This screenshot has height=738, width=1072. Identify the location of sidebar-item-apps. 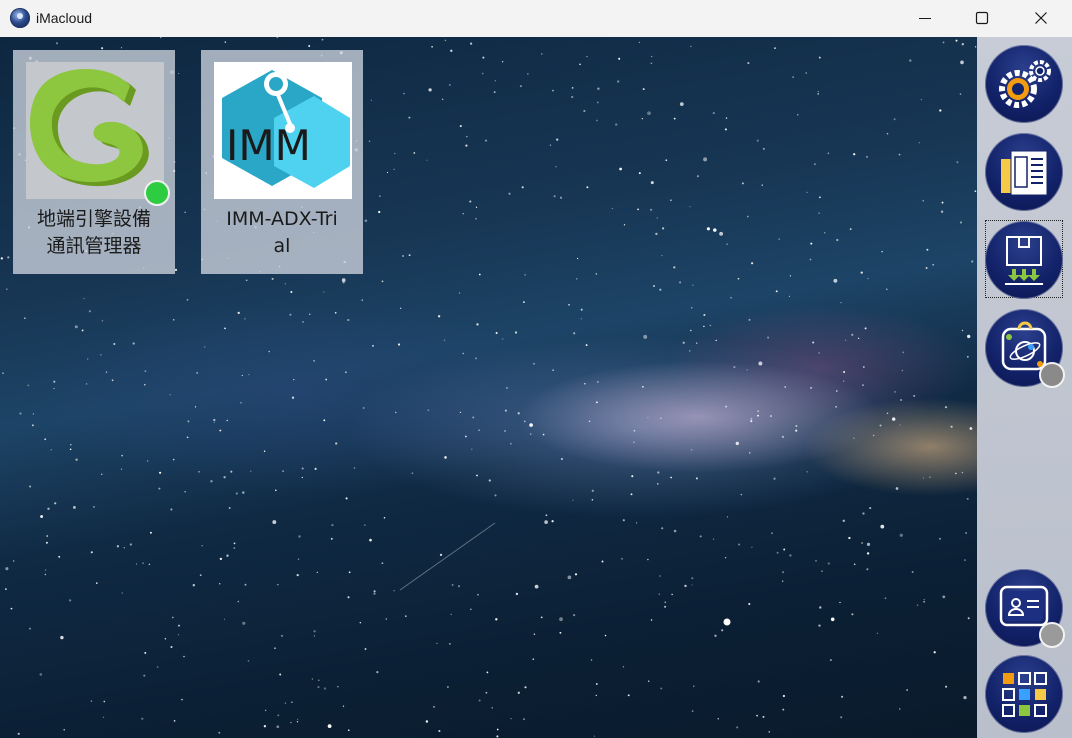
(1024, 694).